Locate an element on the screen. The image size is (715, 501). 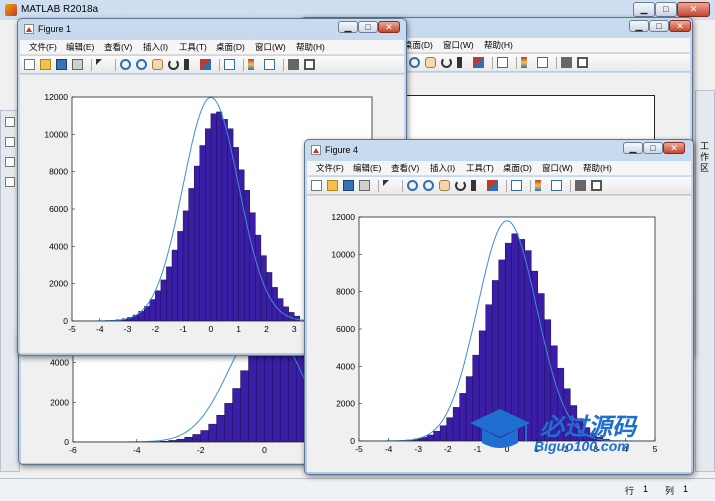
y-tick-label: 10000 is located at coordinates (56, 134).